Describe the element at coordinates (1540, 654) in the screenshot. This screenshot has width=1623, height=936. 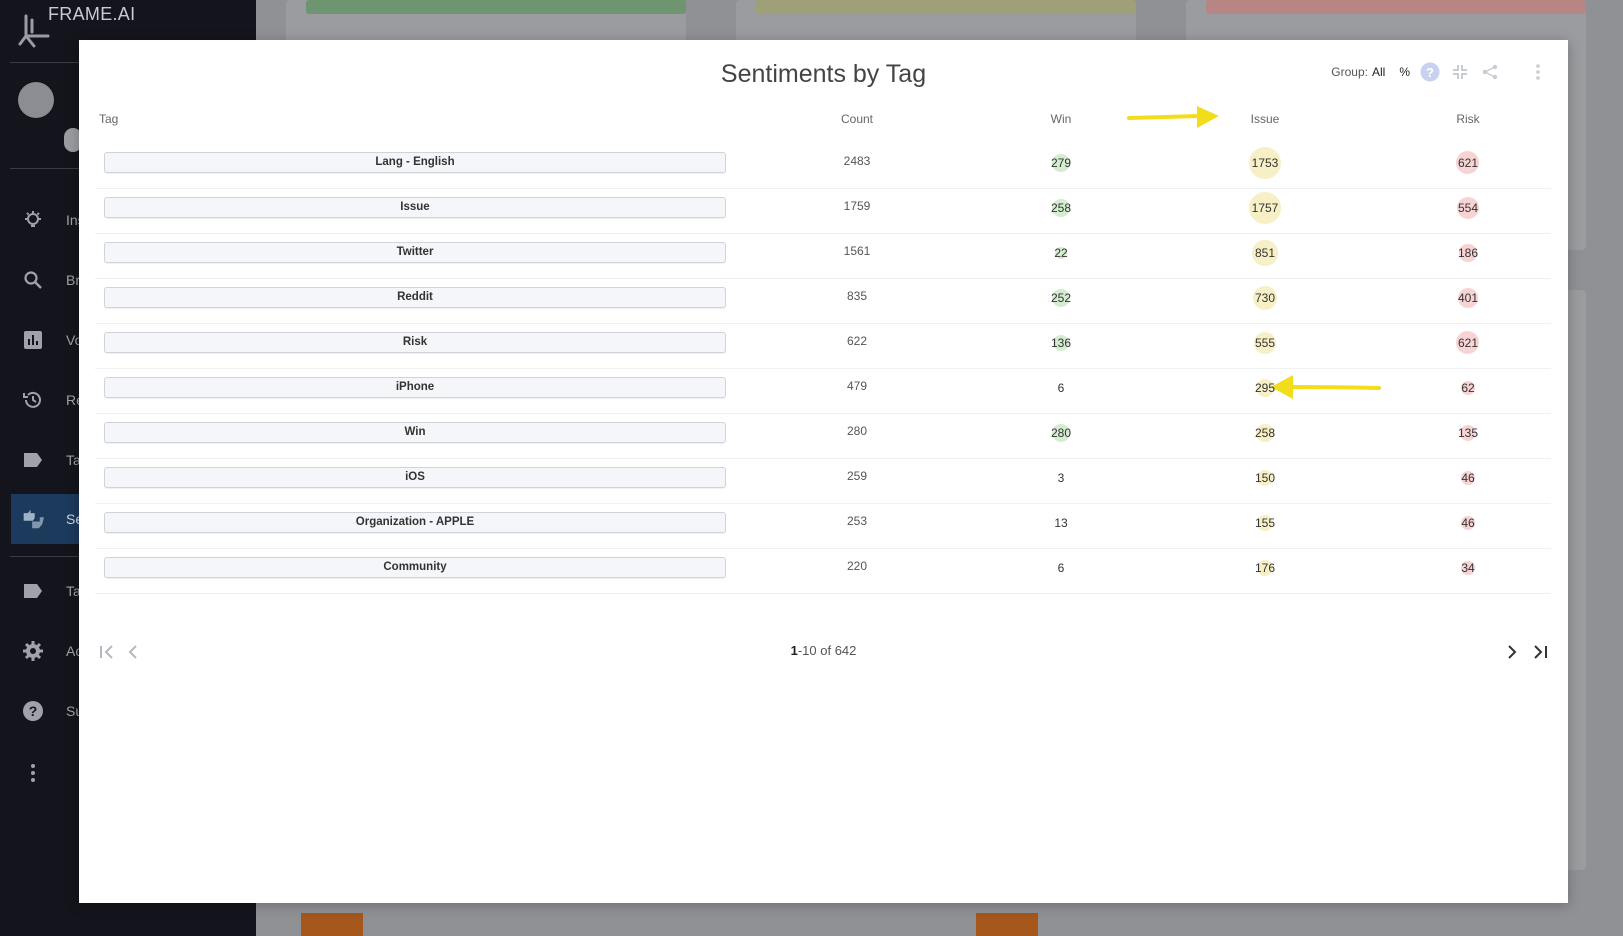
I see `last-page-icon` at that location.